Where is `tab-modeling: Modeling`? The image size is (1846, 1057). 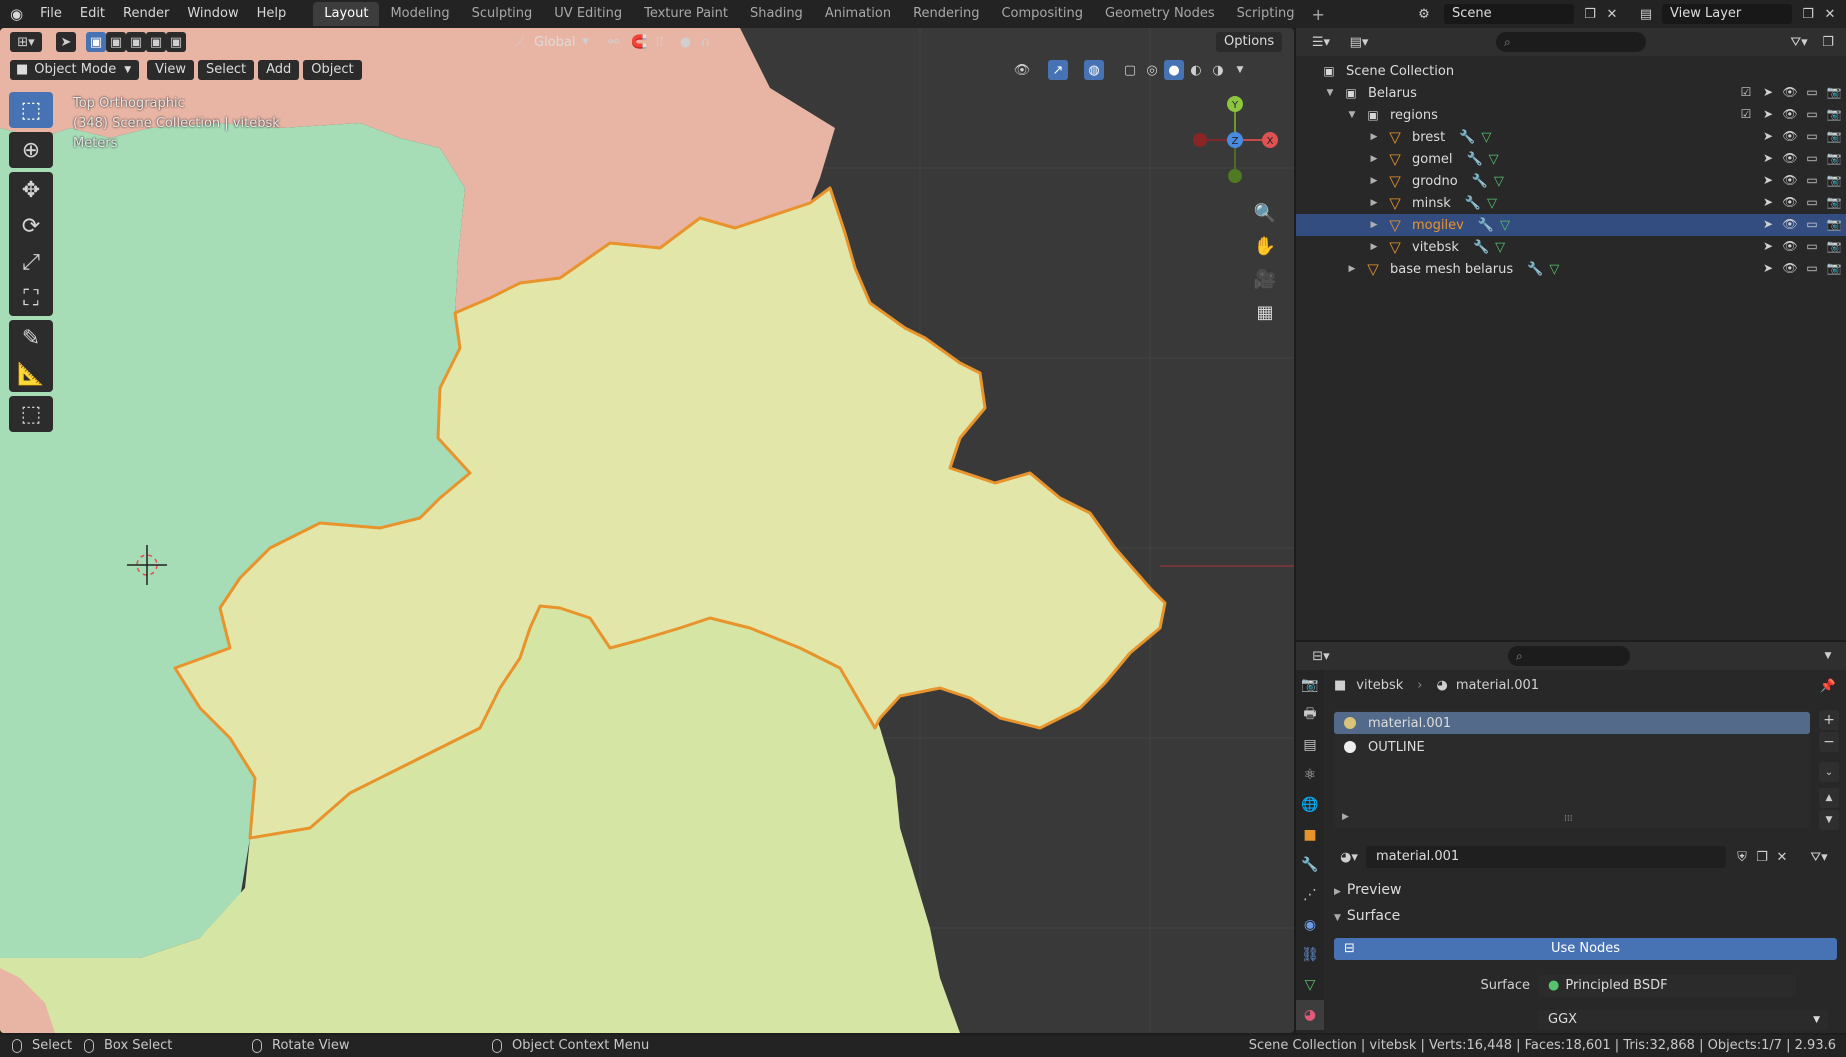 tab-modeling: Modeling is located at coordinates (419, 14).